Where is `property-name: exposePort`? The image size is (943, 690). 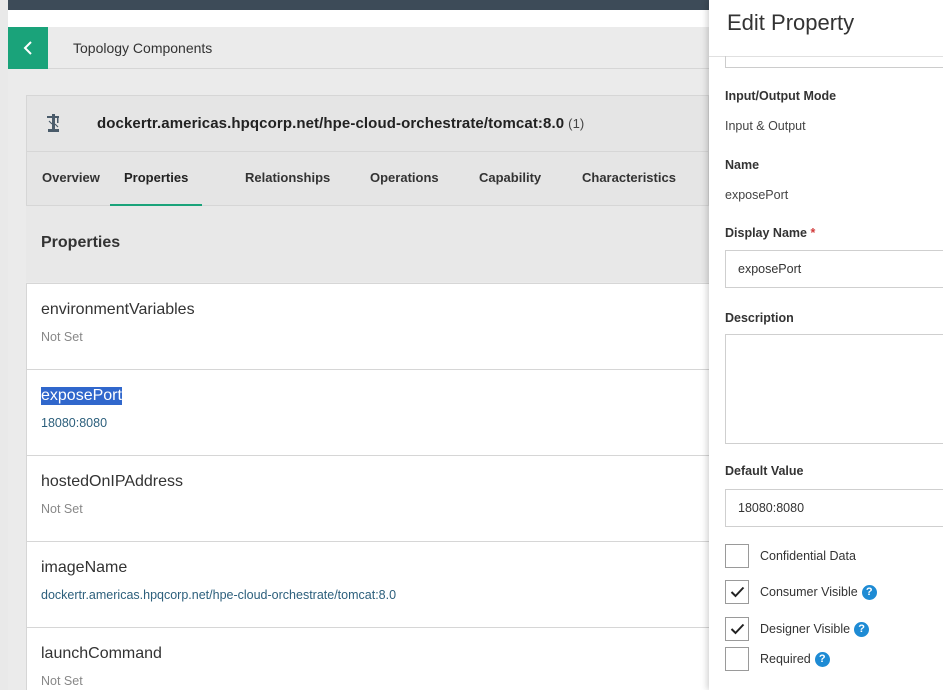 property-name: exposePort is located at coordinates (81, 396).